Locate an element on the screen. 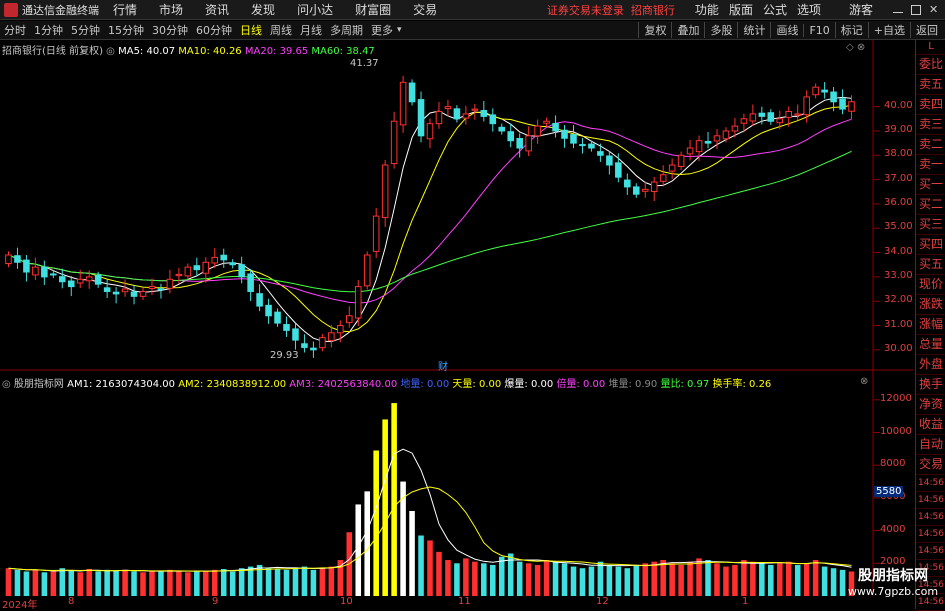 The image size is (945, 611). period-more: 更多 is located at coordinates (382, 30).